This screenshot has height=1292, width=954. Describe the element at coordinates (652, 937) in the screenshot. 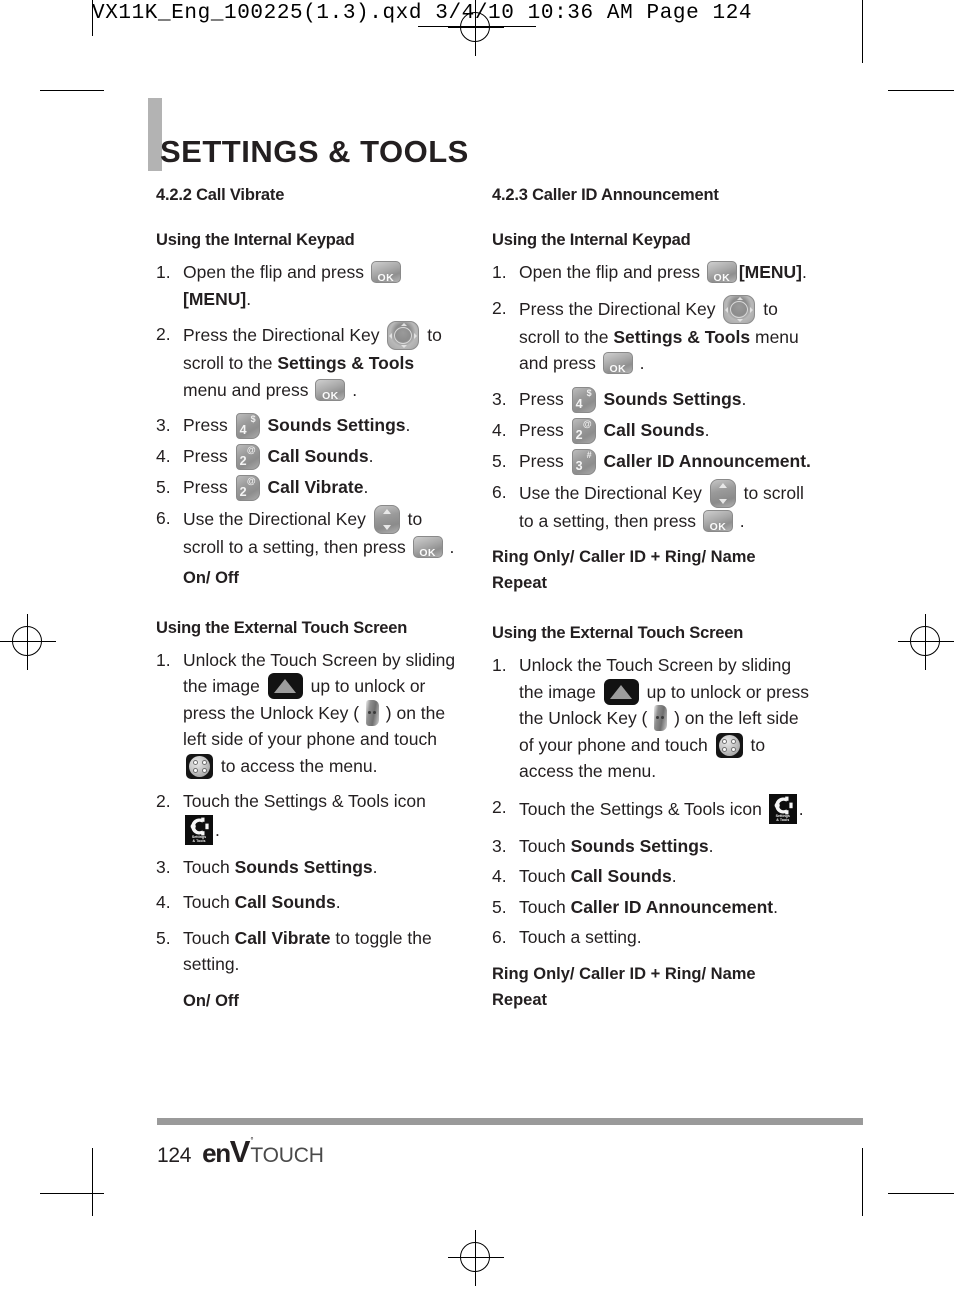

I see `list-item: 6. Touch a setting.` at that location.